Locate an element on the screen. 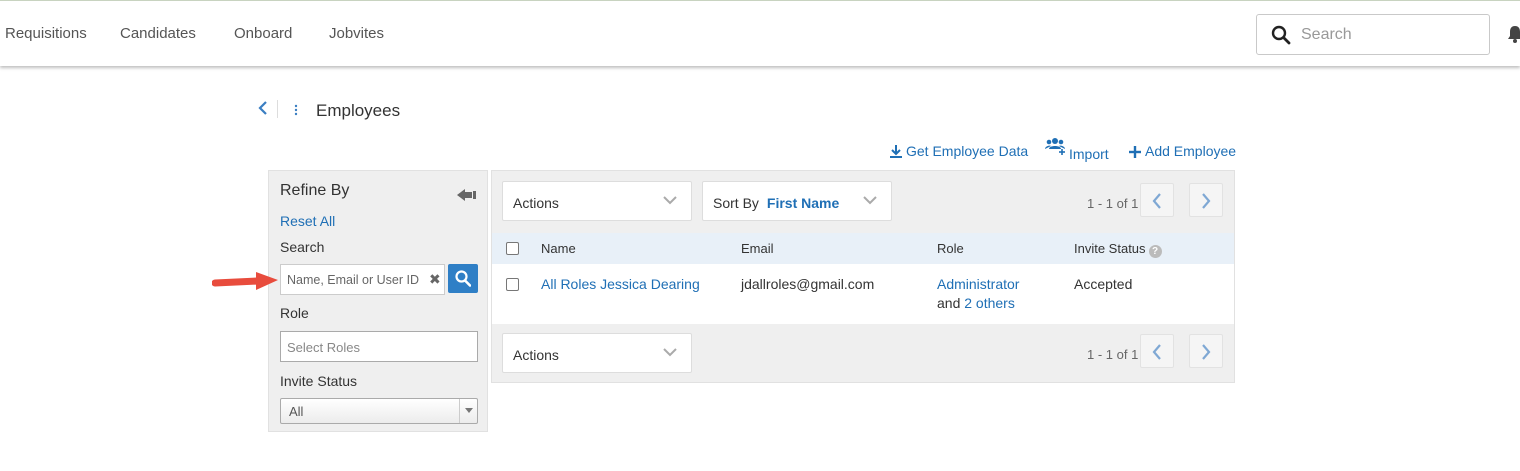  refine-title: Refine By is located at coordinates (315, 190).